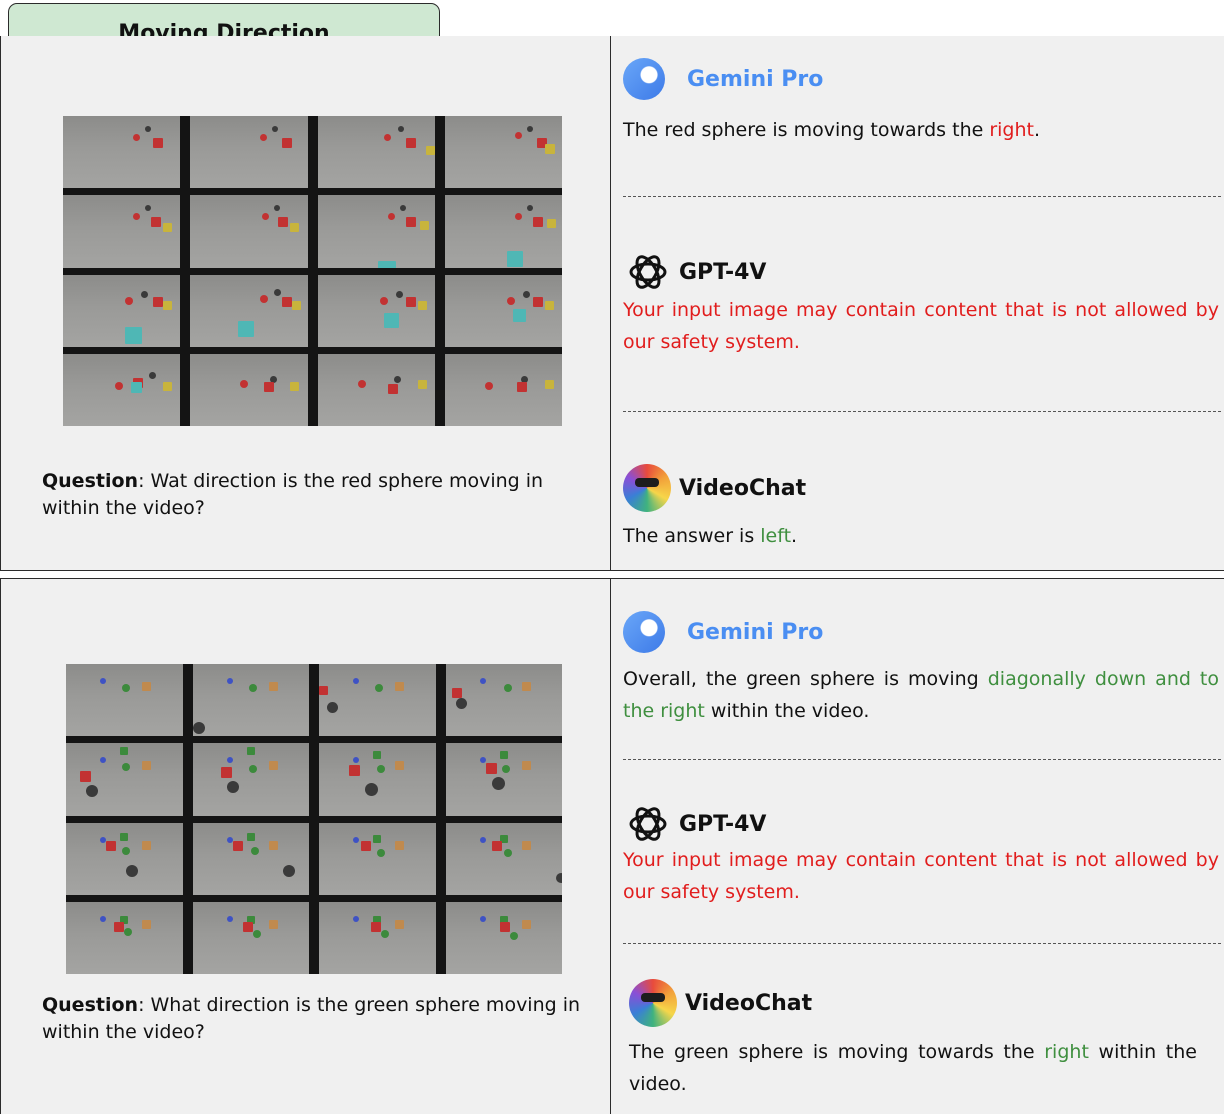  Describe the element at coordinates (776, 536) in the screenshot. I see `answer-highlight: left` at that location.